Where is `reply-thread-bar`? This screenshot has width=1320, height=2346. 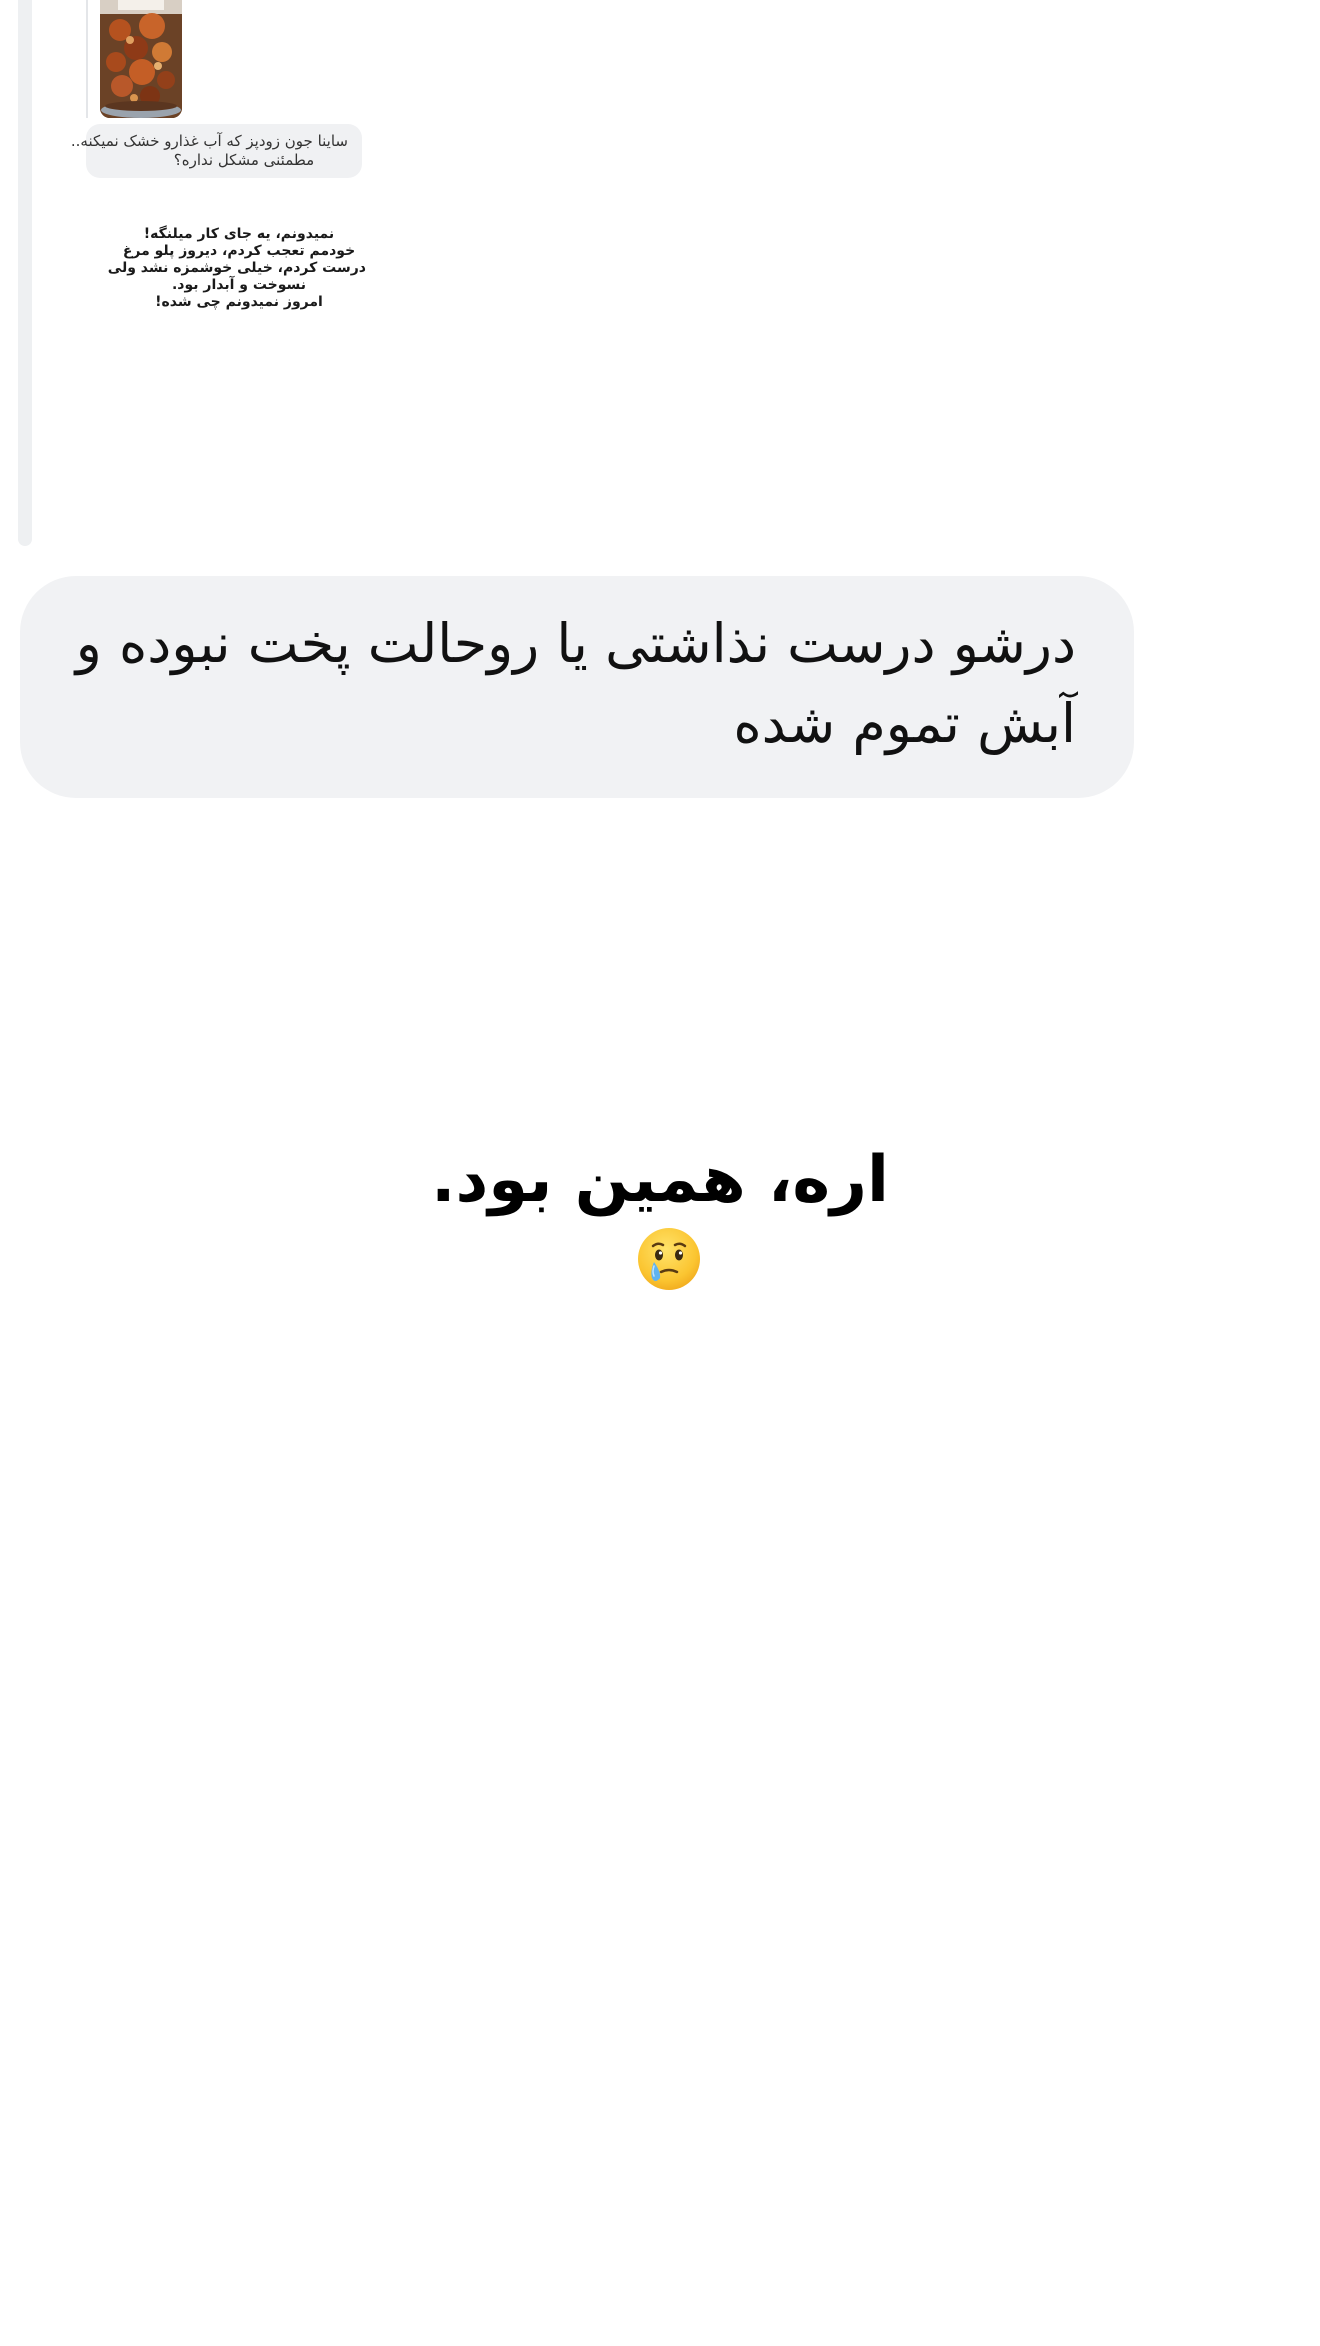
reply-thread-bar is located at coordinates (25, 273).